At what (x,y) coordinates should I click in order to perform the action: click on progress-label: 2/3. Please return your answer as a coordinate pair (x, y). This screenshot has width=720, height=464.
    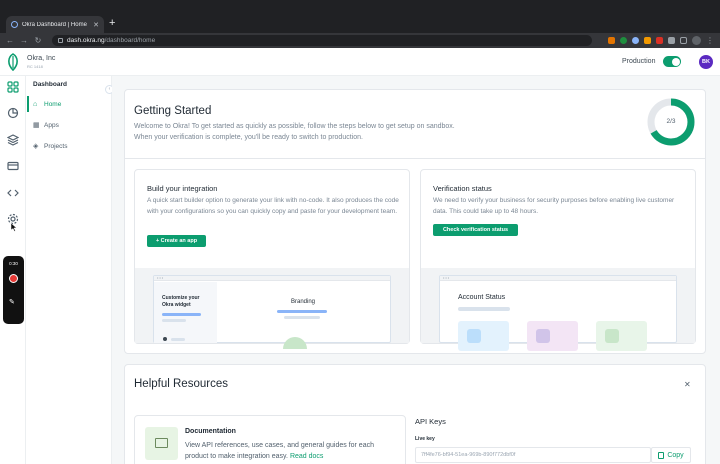
    Looking at the image, I should click on (671, 121).